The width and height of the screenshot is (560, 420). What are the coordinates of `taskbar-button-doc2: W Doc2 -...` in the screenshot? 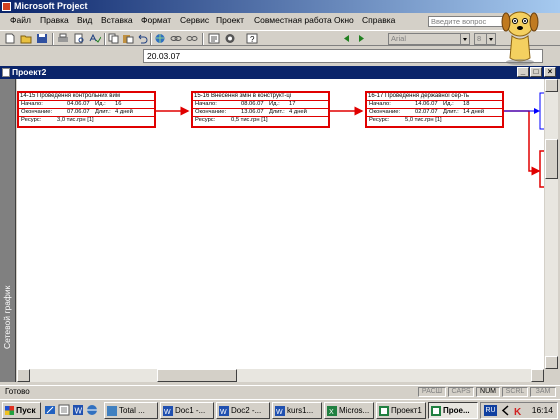 It's located at (243, 410).